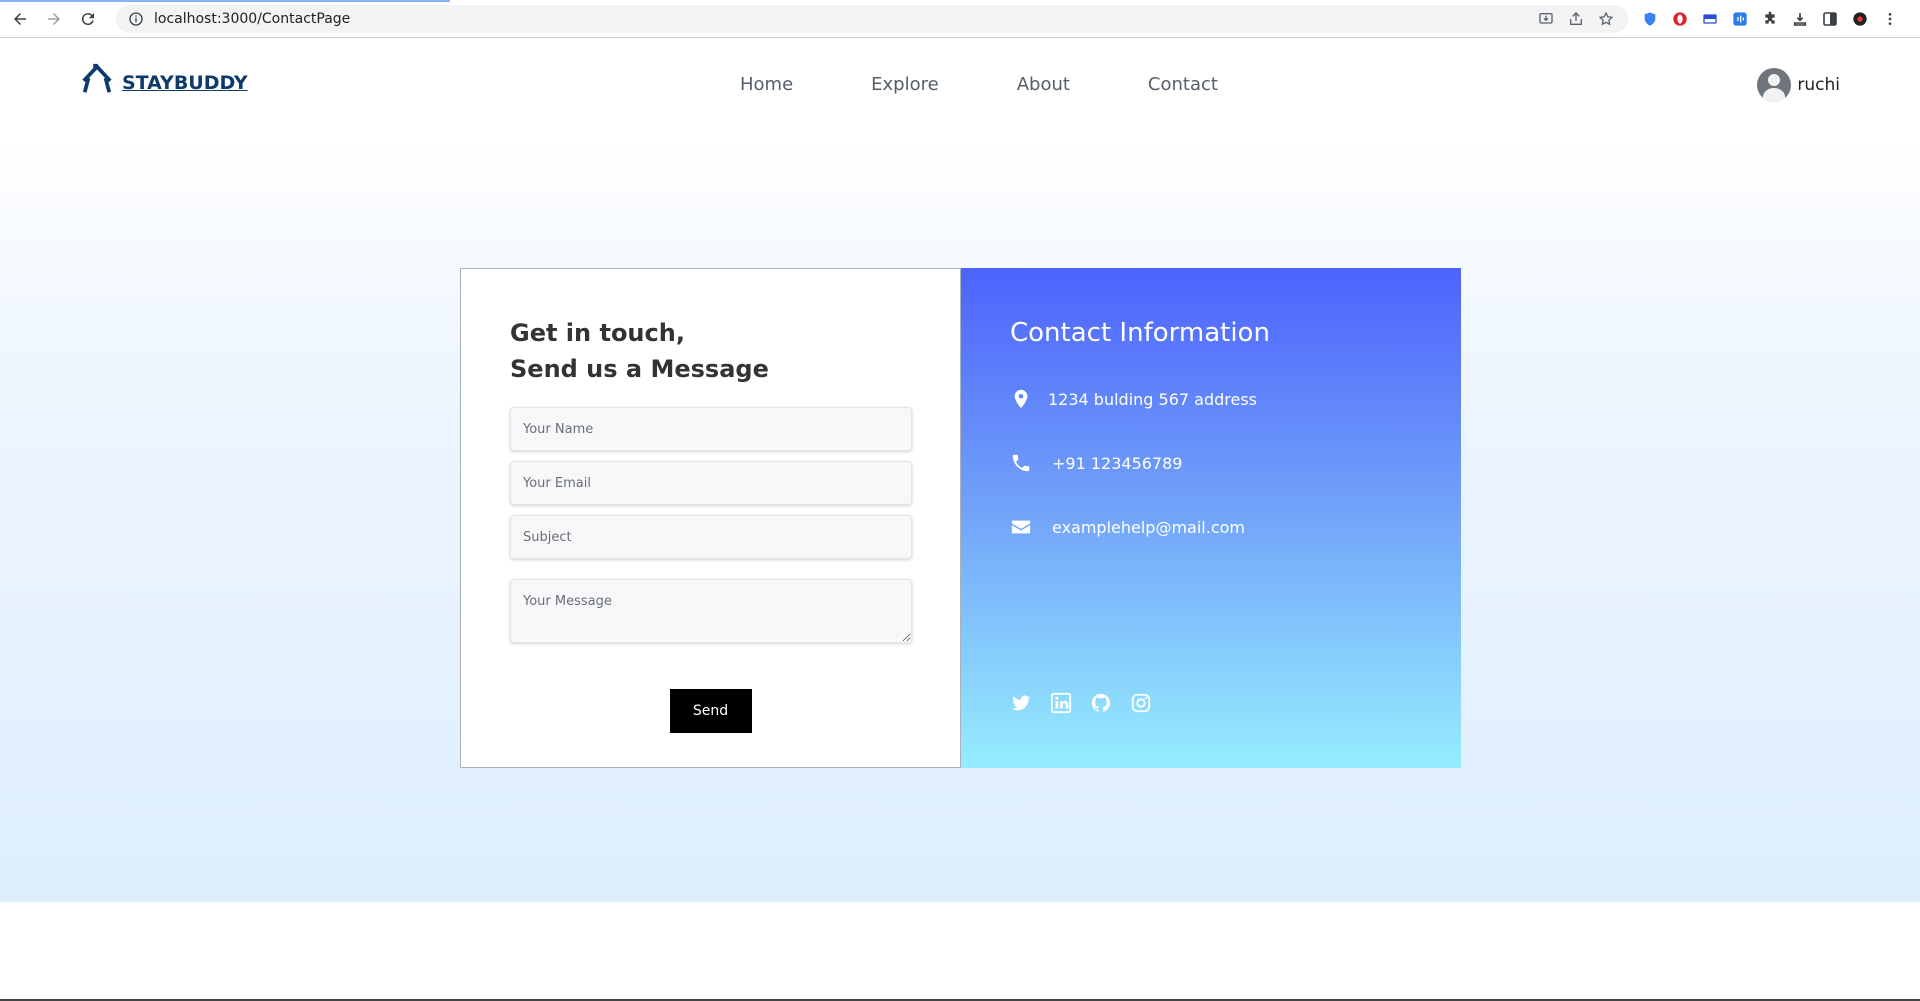 This screenshot has width=1920, height=1001. What do you see at coordinates (1680, 19) in the screenshot?
I see `opera-extension-icon` at bounding box center [1680, 19].